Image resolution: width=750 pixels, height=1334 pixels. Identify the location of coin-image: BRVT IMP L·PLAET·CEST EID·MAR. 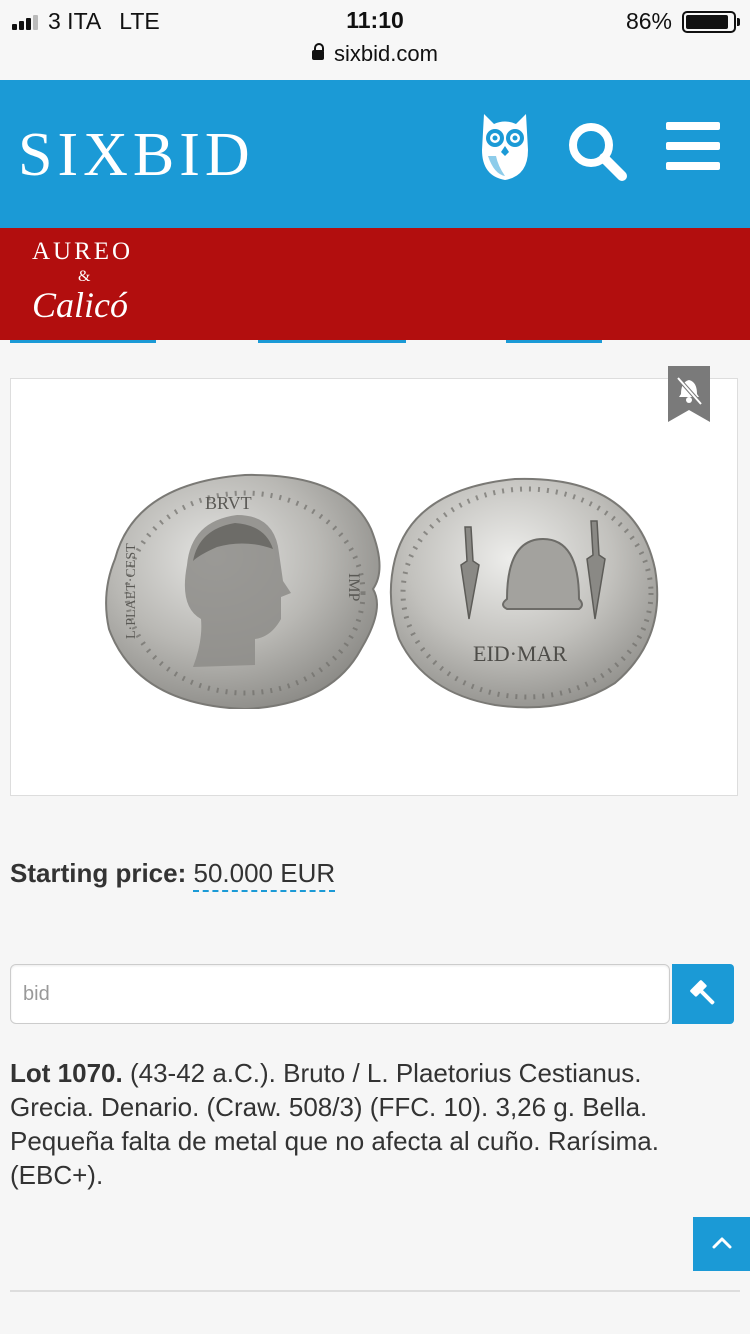
(380, 589).